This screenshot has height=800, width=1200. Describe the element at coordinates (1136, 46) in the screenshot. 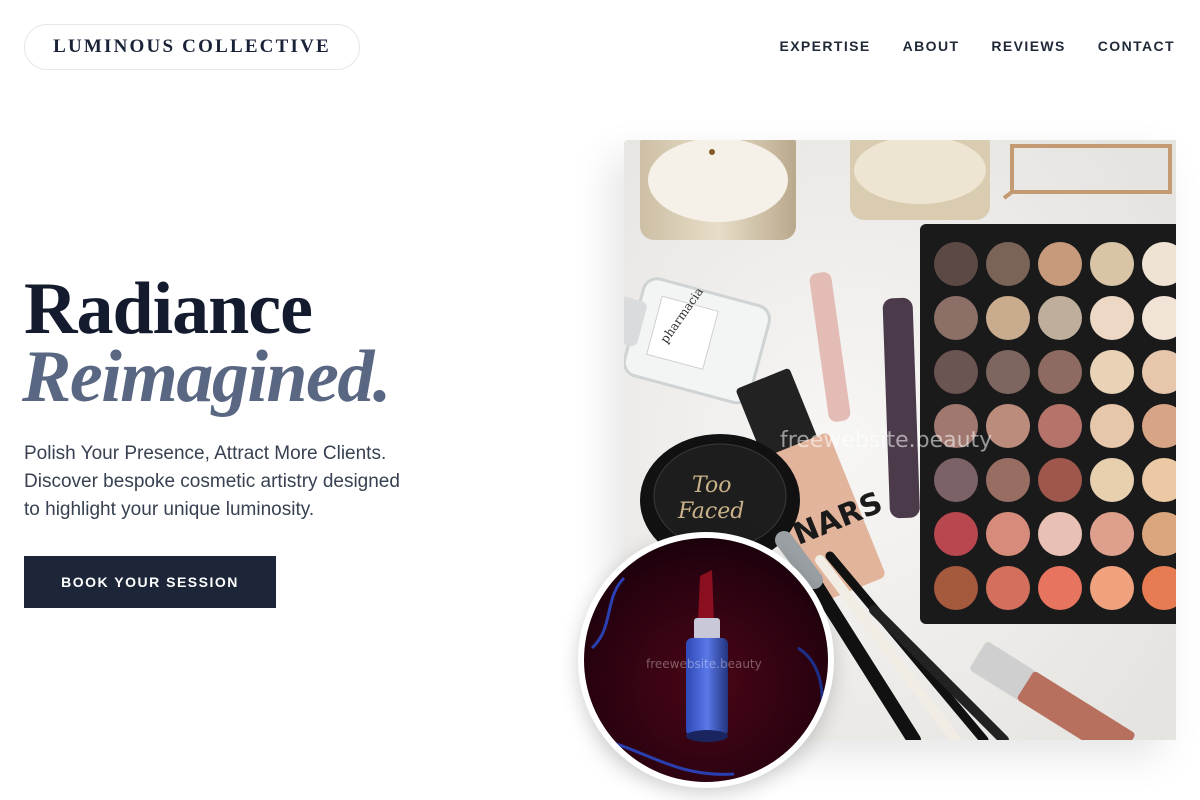

I see `nav-item-contact: CONTACT` at that location.